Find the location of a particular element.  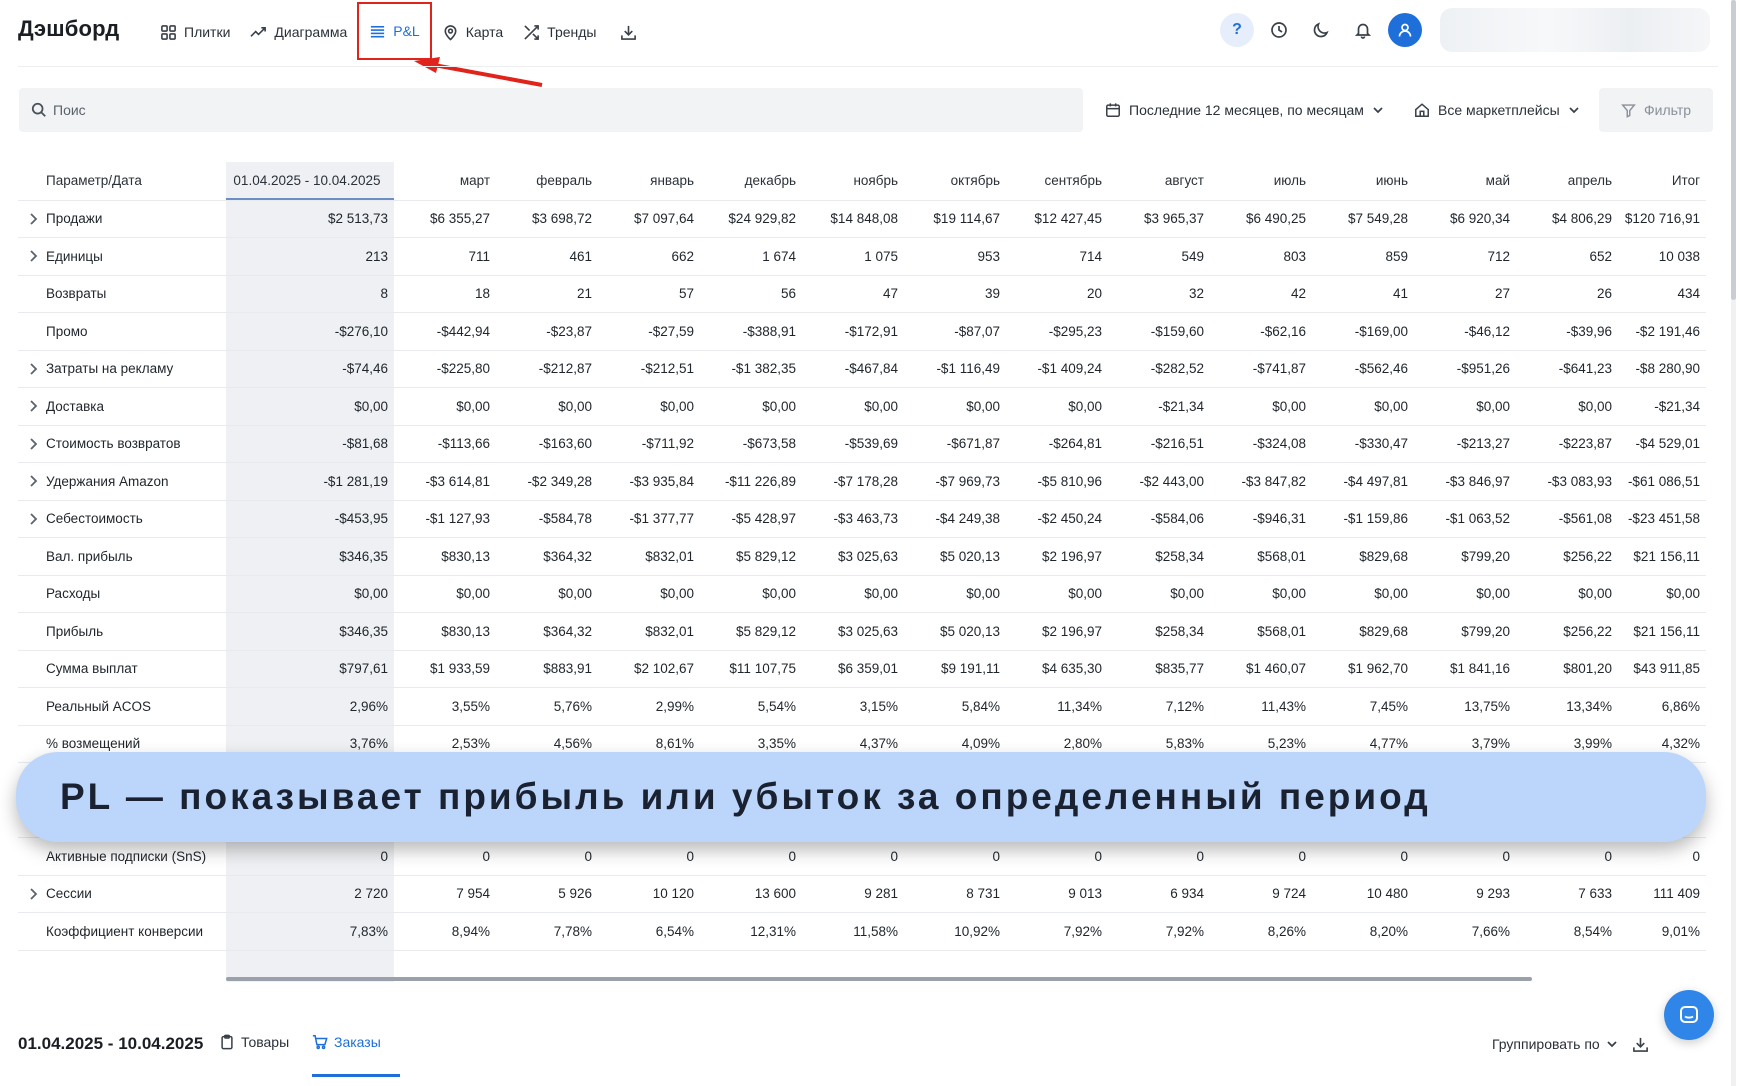

row-label: Себестоимость is located at coordinates (122, 519).